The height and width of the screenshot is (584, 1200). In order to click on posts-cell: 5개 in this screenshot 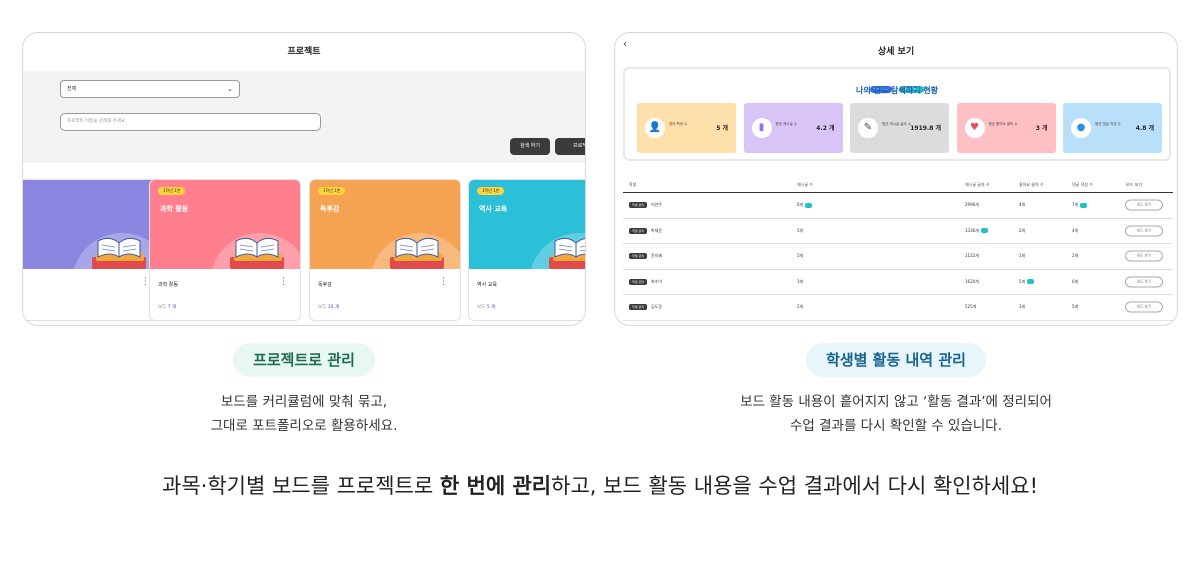, I will do `click(800, 231)`.